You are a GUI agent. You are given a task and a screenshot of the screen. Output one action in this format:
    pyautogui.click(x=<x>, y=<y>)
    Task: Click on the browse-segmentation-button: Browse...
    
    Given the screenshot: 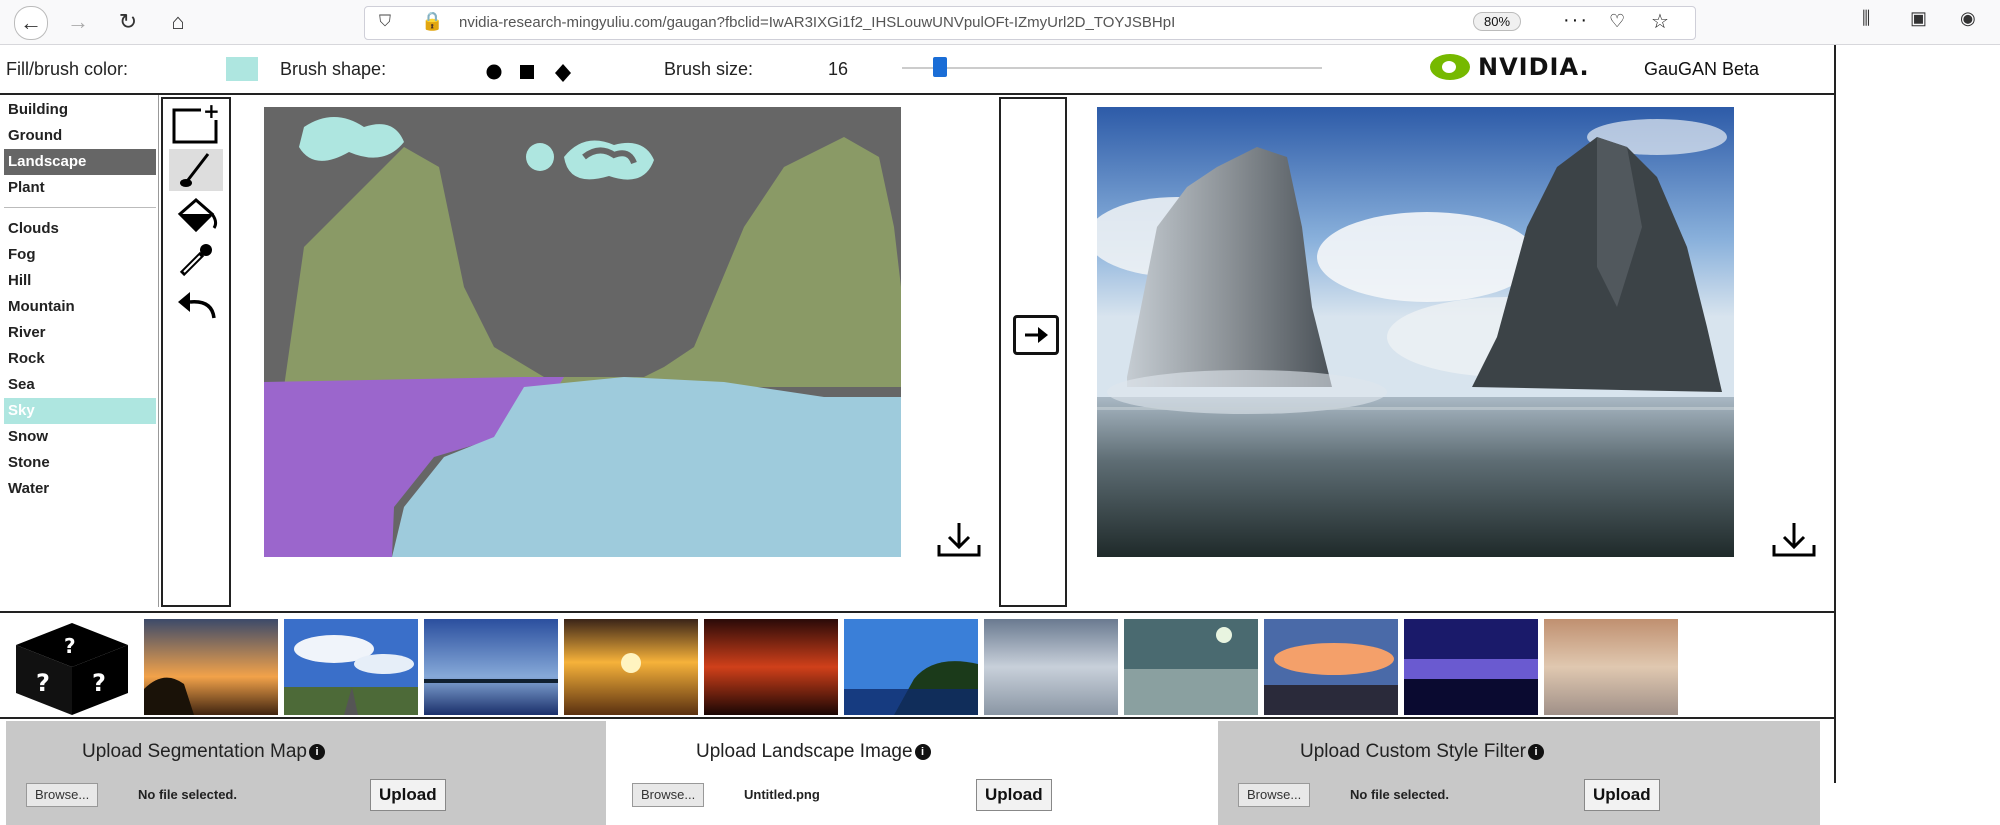 What is the action you would take?
    pyautogui.click(x=62, y=795)
    